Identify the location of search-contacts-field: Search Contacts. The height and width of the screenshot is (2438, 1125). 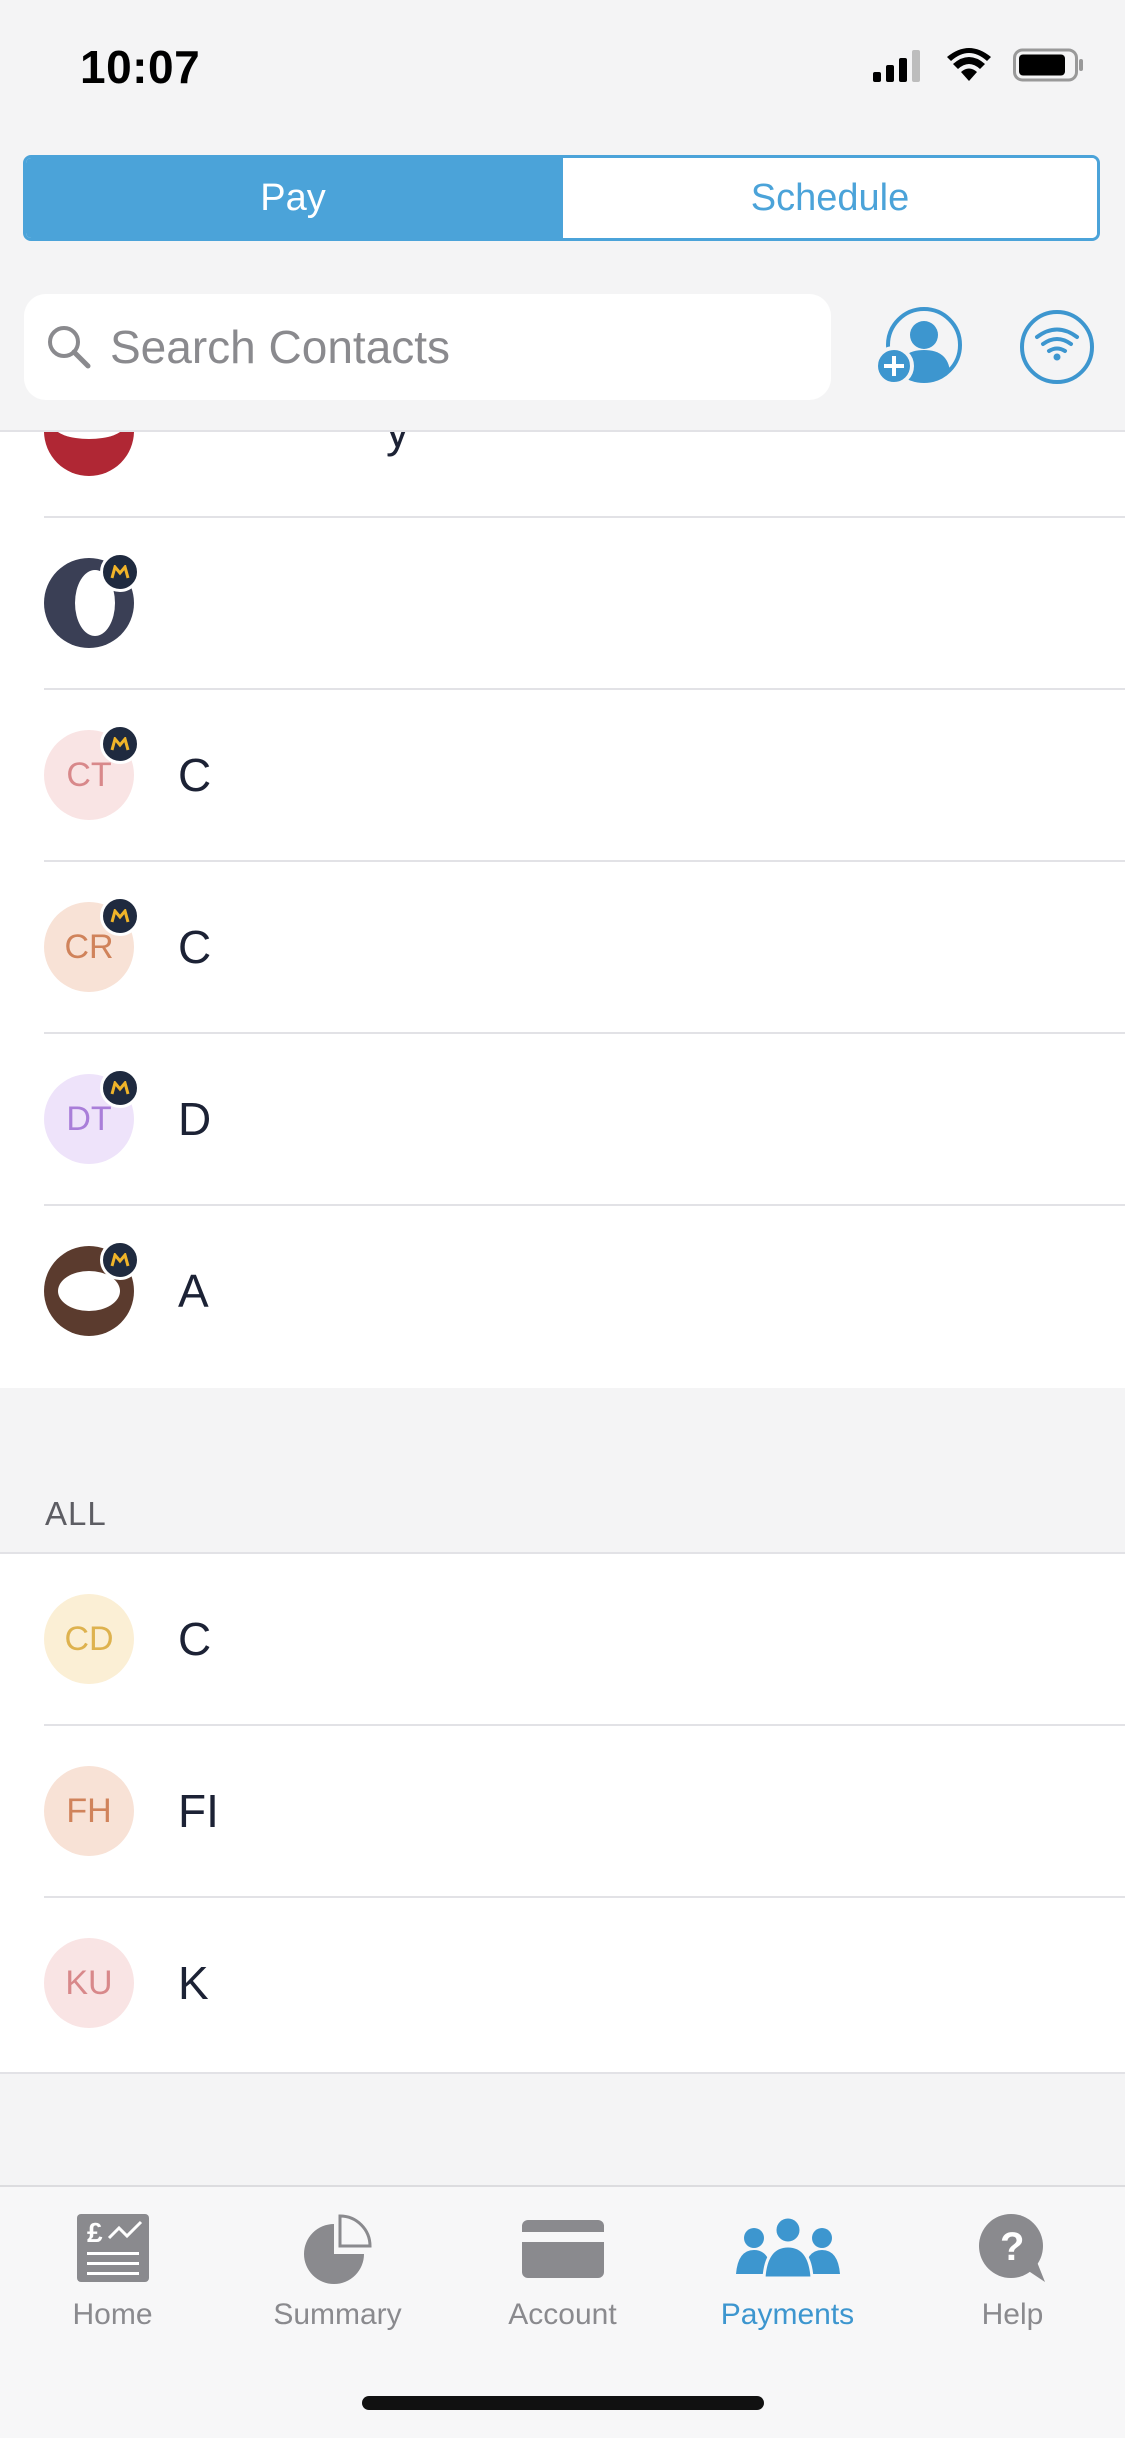
(427, 347).